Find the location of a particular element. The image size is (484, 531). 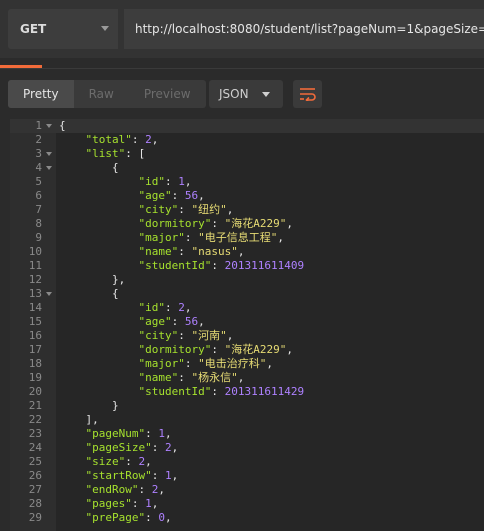

code-text: "id": 1, is located at coordinates (125, 182).